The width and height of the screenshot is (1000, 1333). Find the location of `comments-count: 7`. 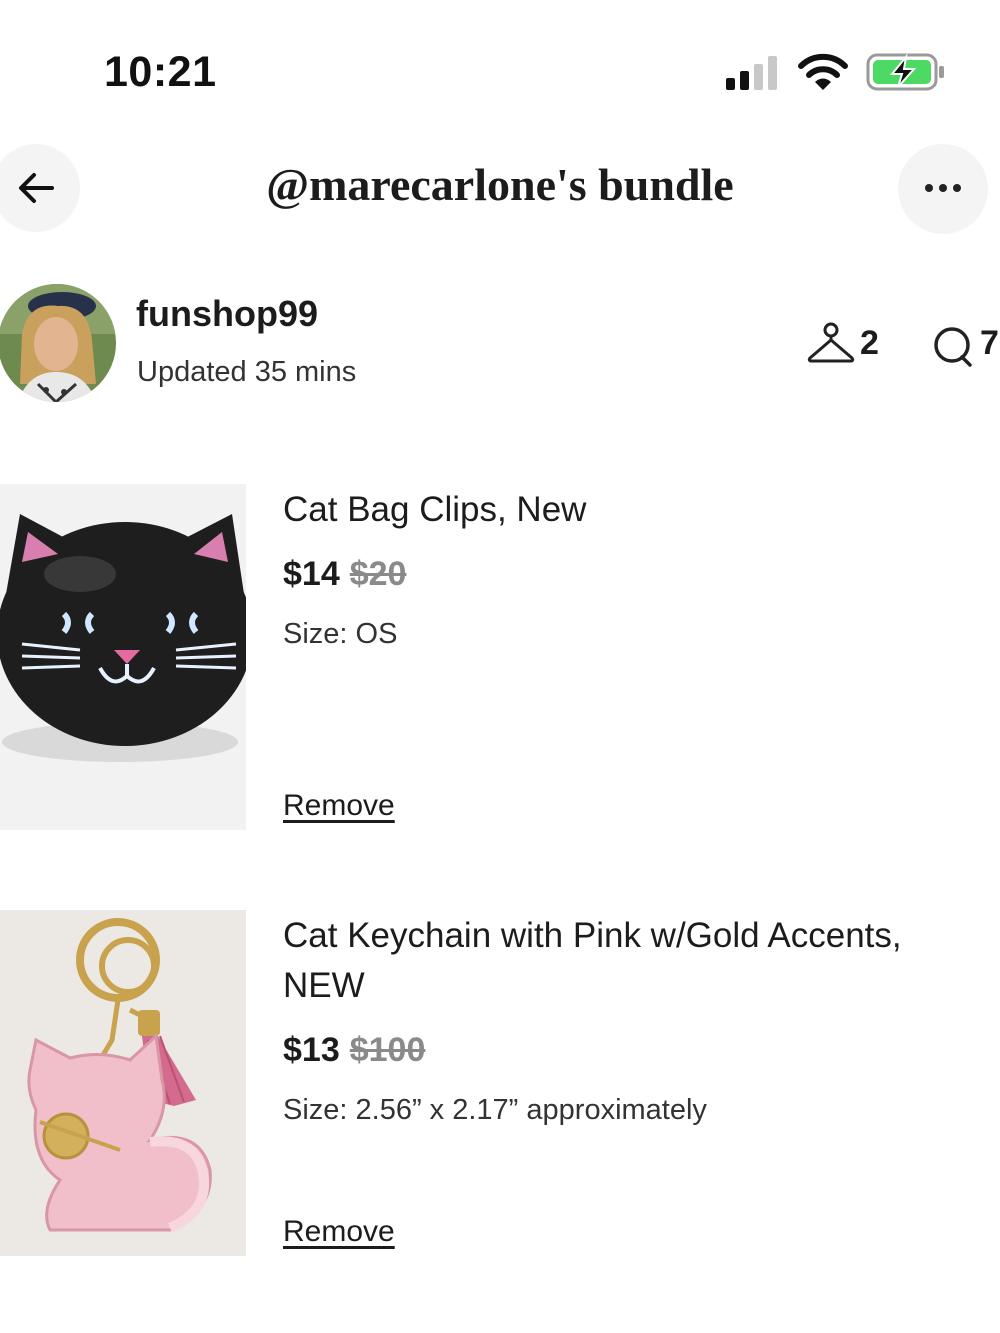

comments-count: 7 is located at coordinates (989, 343).